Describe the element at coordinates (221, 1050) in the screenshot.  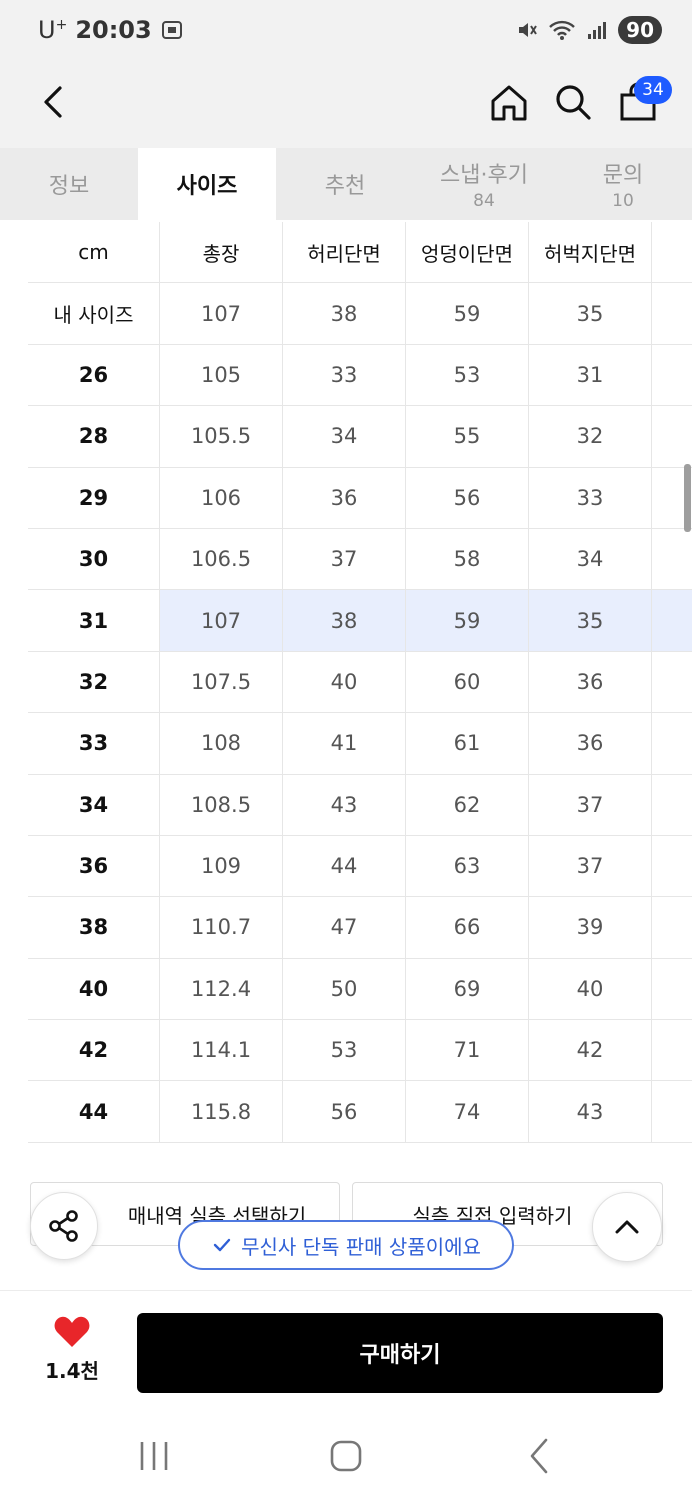
I see `measure-cell: 114.1` at that location.